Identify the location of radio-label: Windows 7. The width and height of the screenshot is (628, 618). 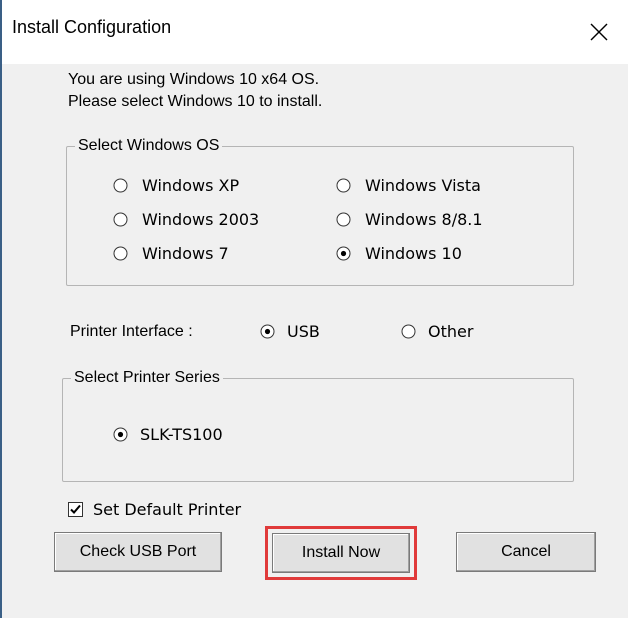
(185, 253).